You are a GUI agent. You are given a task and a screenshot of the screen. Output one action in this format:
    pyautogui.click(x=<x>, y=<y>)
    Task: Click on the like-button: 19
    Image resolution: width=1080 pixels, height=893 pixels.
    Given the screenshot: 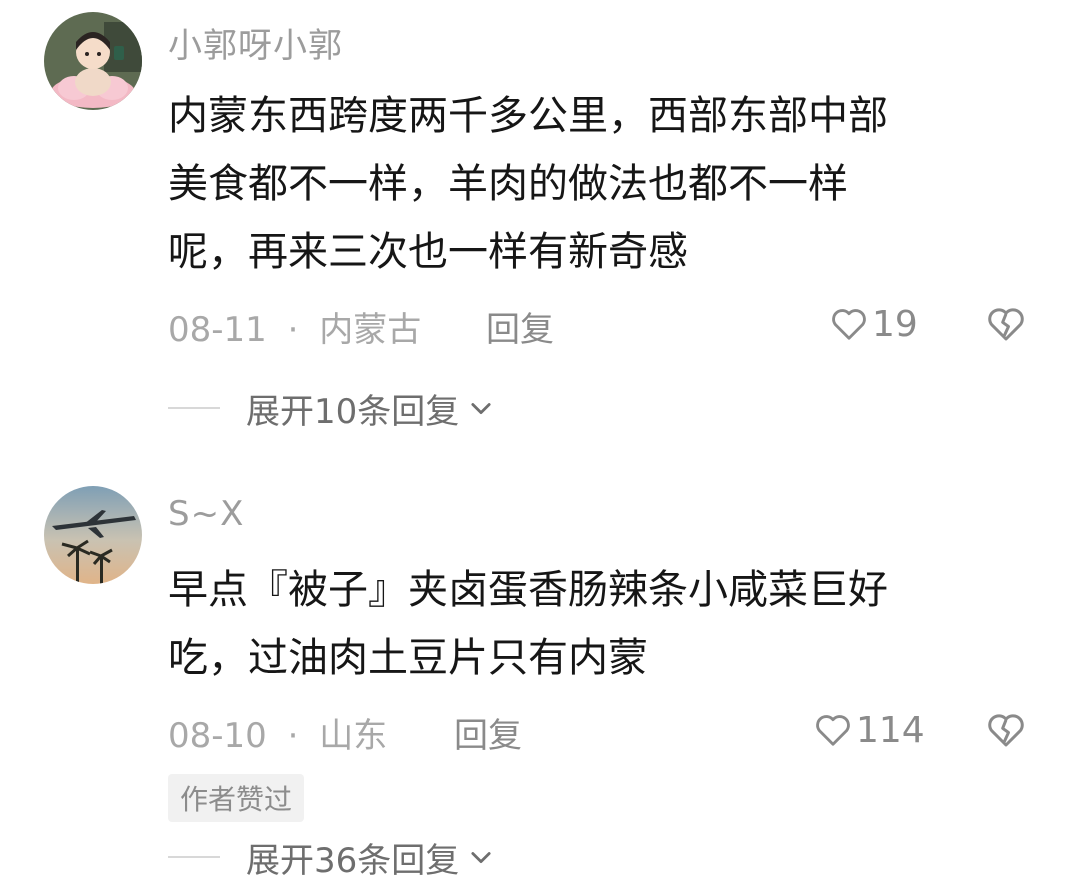 What is the action you would take?
    pyautogui.click(x=874, y=324)
    